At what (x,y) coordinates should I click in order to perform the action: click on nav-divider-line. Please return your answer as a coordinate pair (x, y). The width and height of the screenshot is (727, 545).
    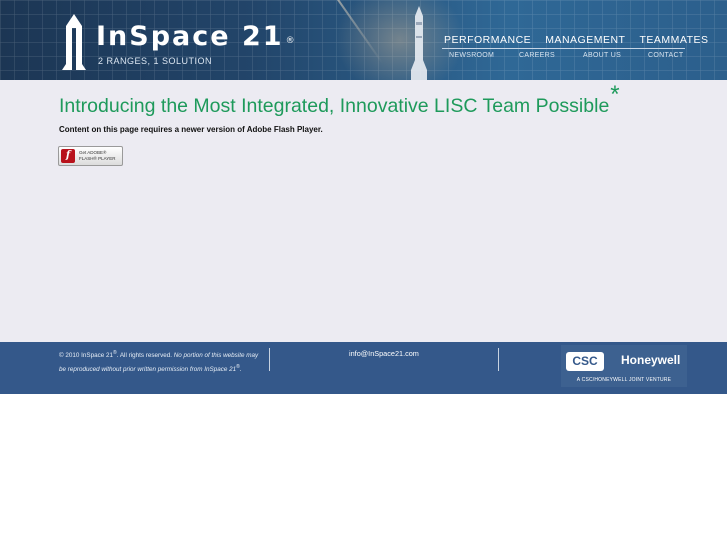
    Looking at the image, I should click on (563, 48).